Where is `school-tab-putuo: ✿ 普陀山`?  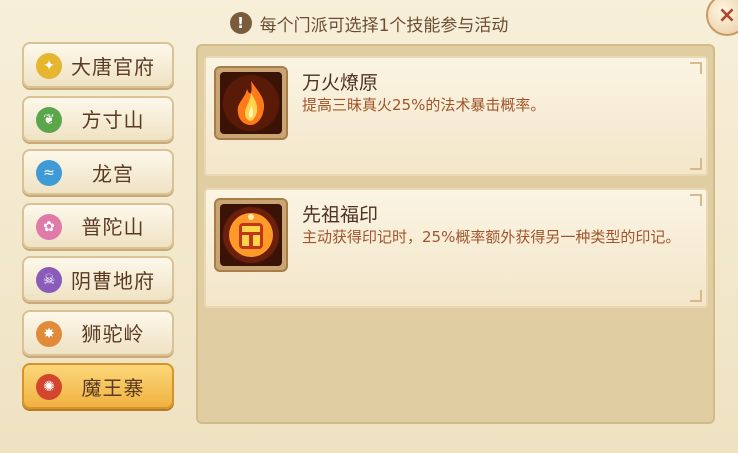
school-tab-putuo: ✿ 普陀山 is located at coordinates (98, 225).